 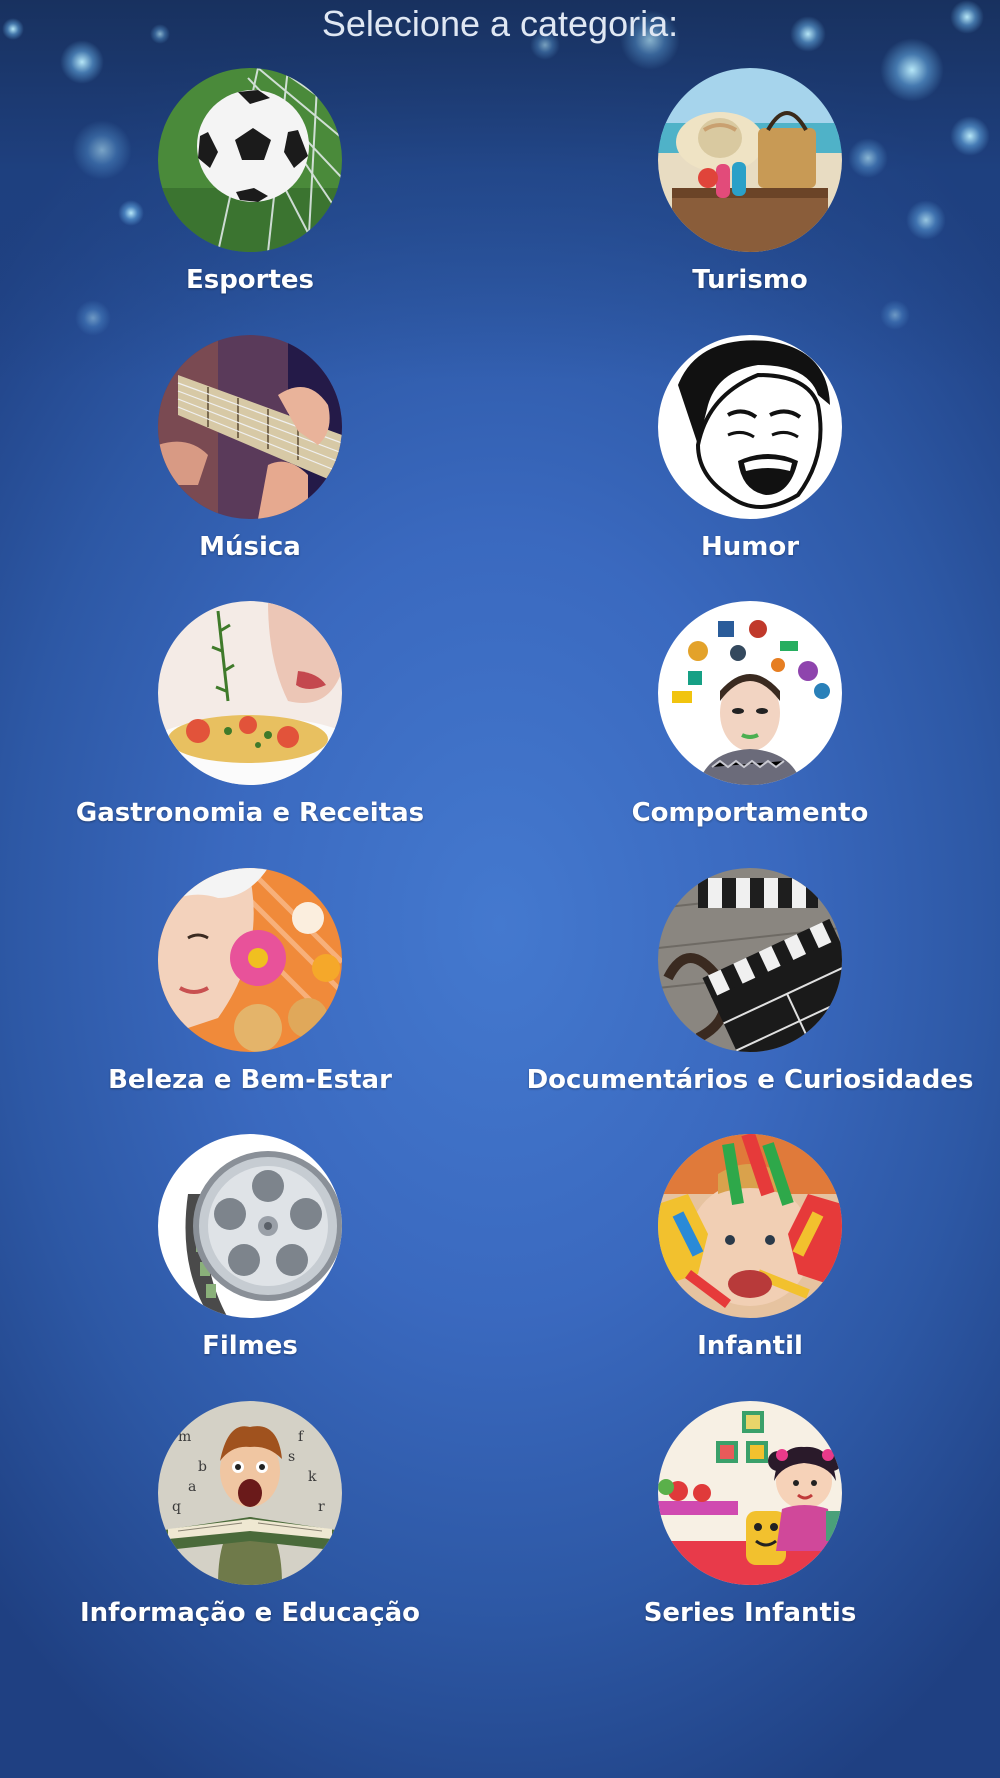 I want to click on category-documentarios-e-curiosidades: Documentários e Curiosidades, so click(x=750, y=1001).